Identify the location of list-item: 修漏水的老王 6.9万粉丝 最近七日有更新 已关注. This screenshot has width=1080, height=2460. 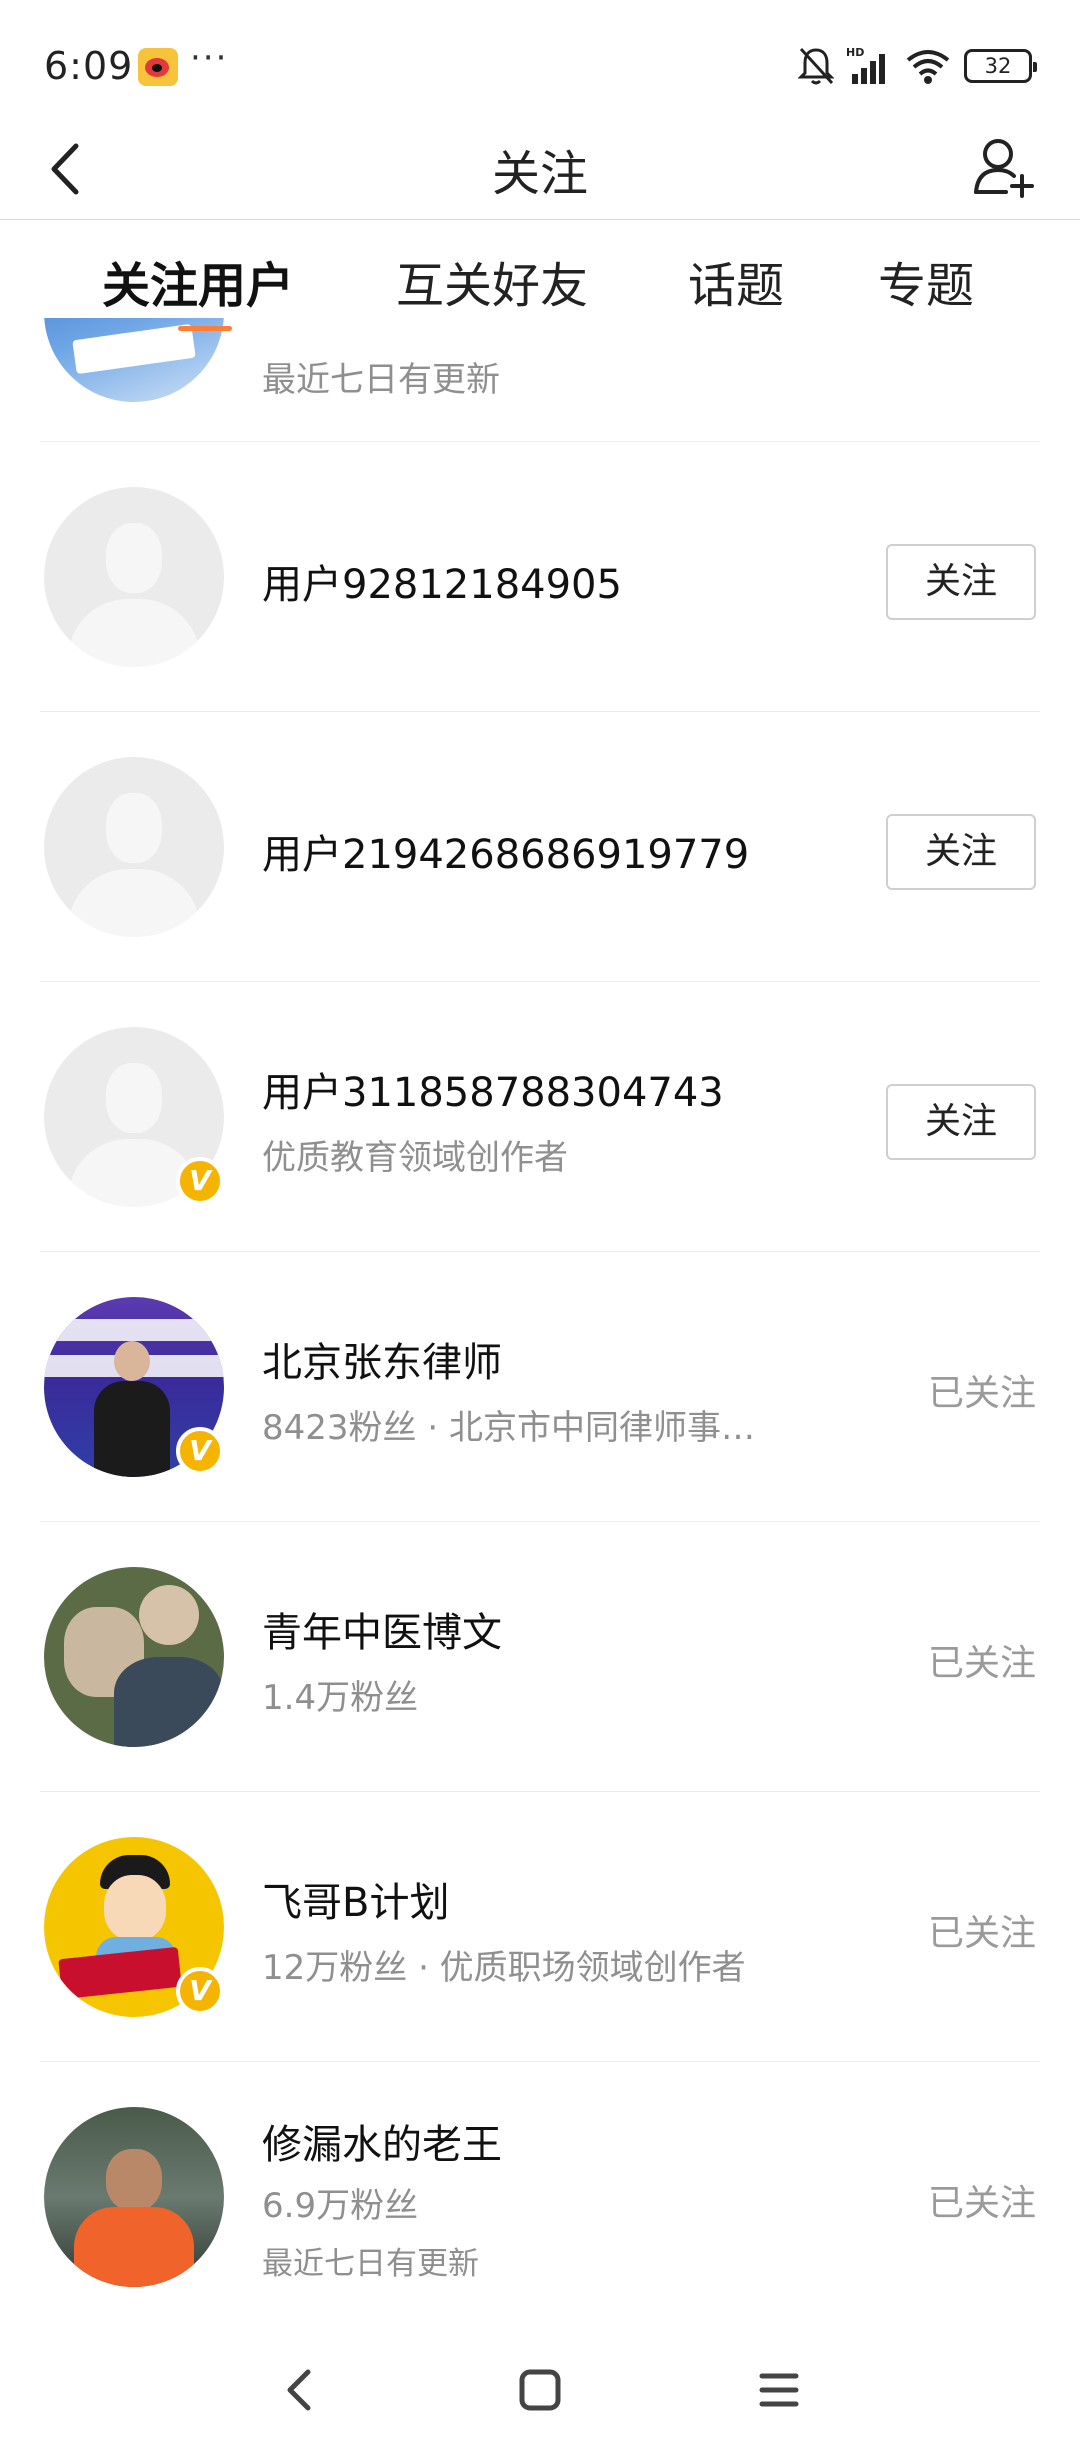
(540, 2195).